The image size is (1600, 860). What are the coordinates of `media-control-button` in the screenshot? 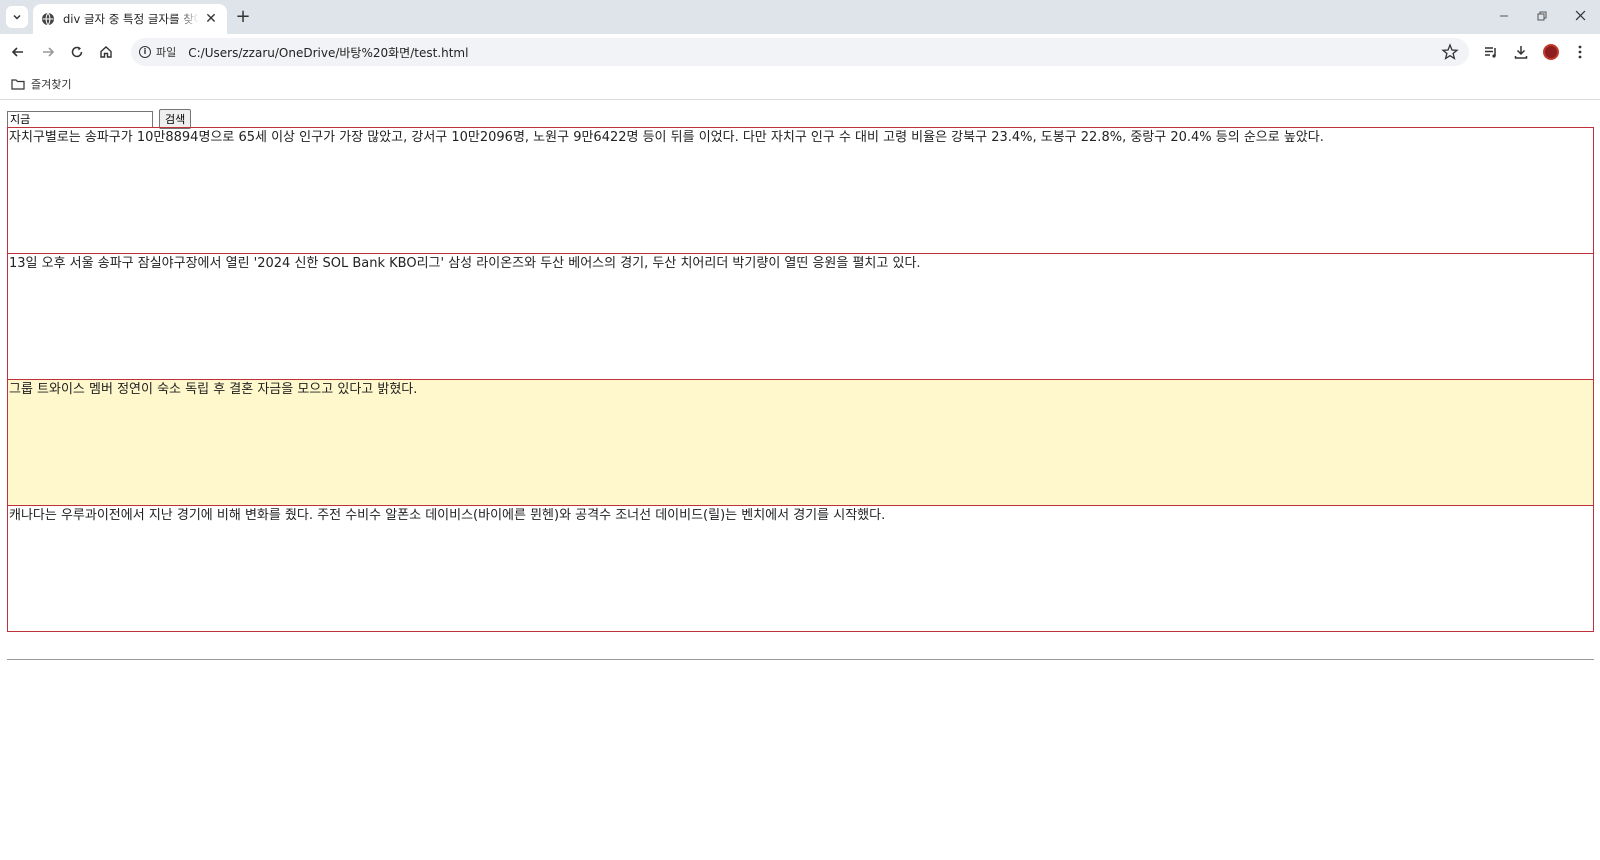 It's located at (1491, 52).